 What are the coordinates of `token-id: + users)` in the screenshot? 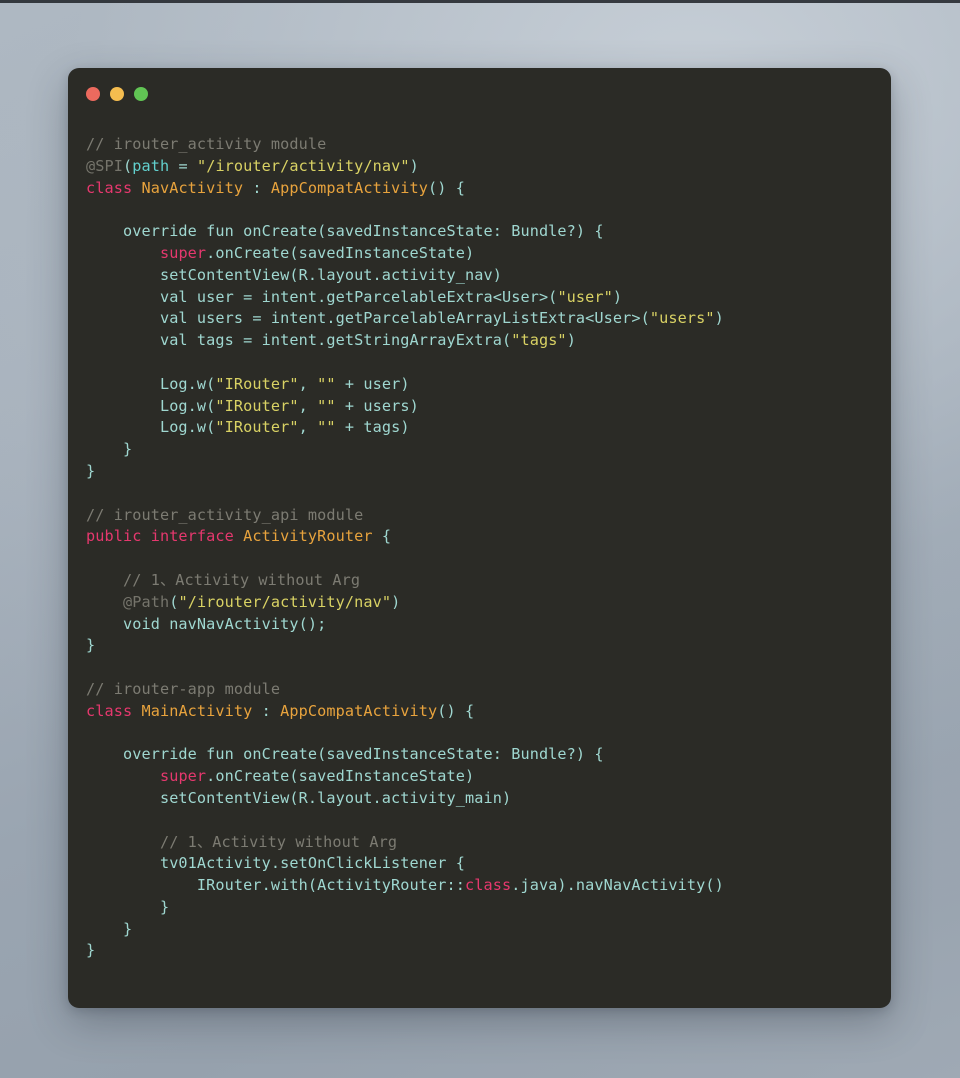 It's located at (377, 405).